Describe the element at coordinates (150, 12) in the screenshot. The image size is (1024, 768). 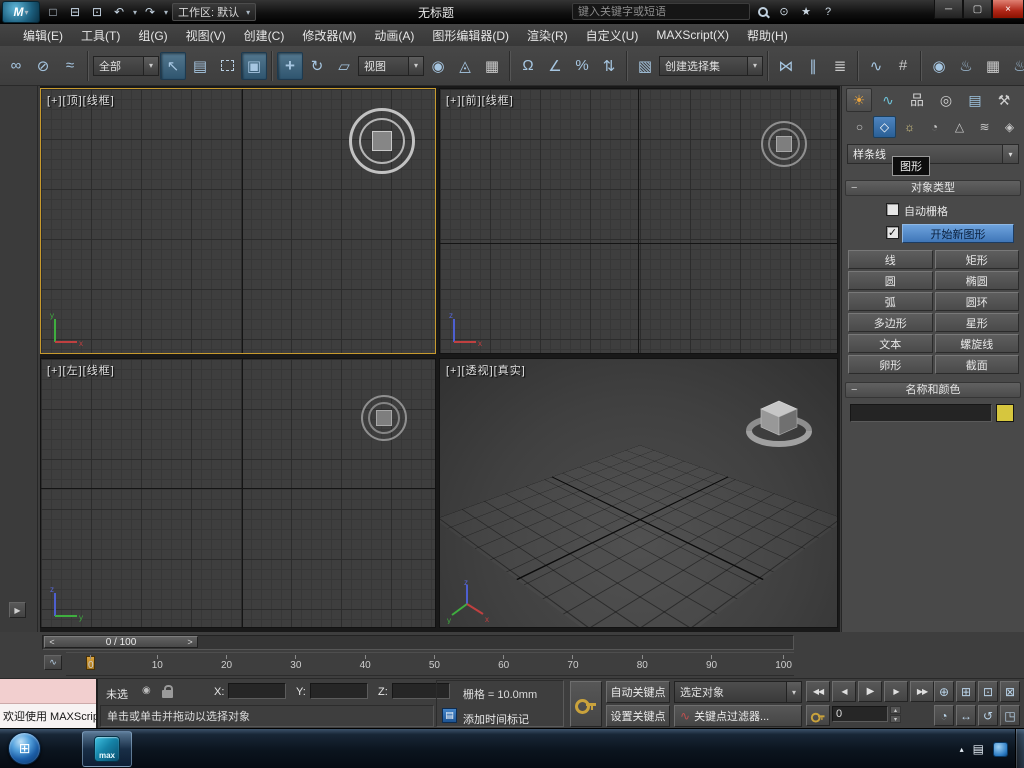
I see `redo-icon: ↷` at that location.